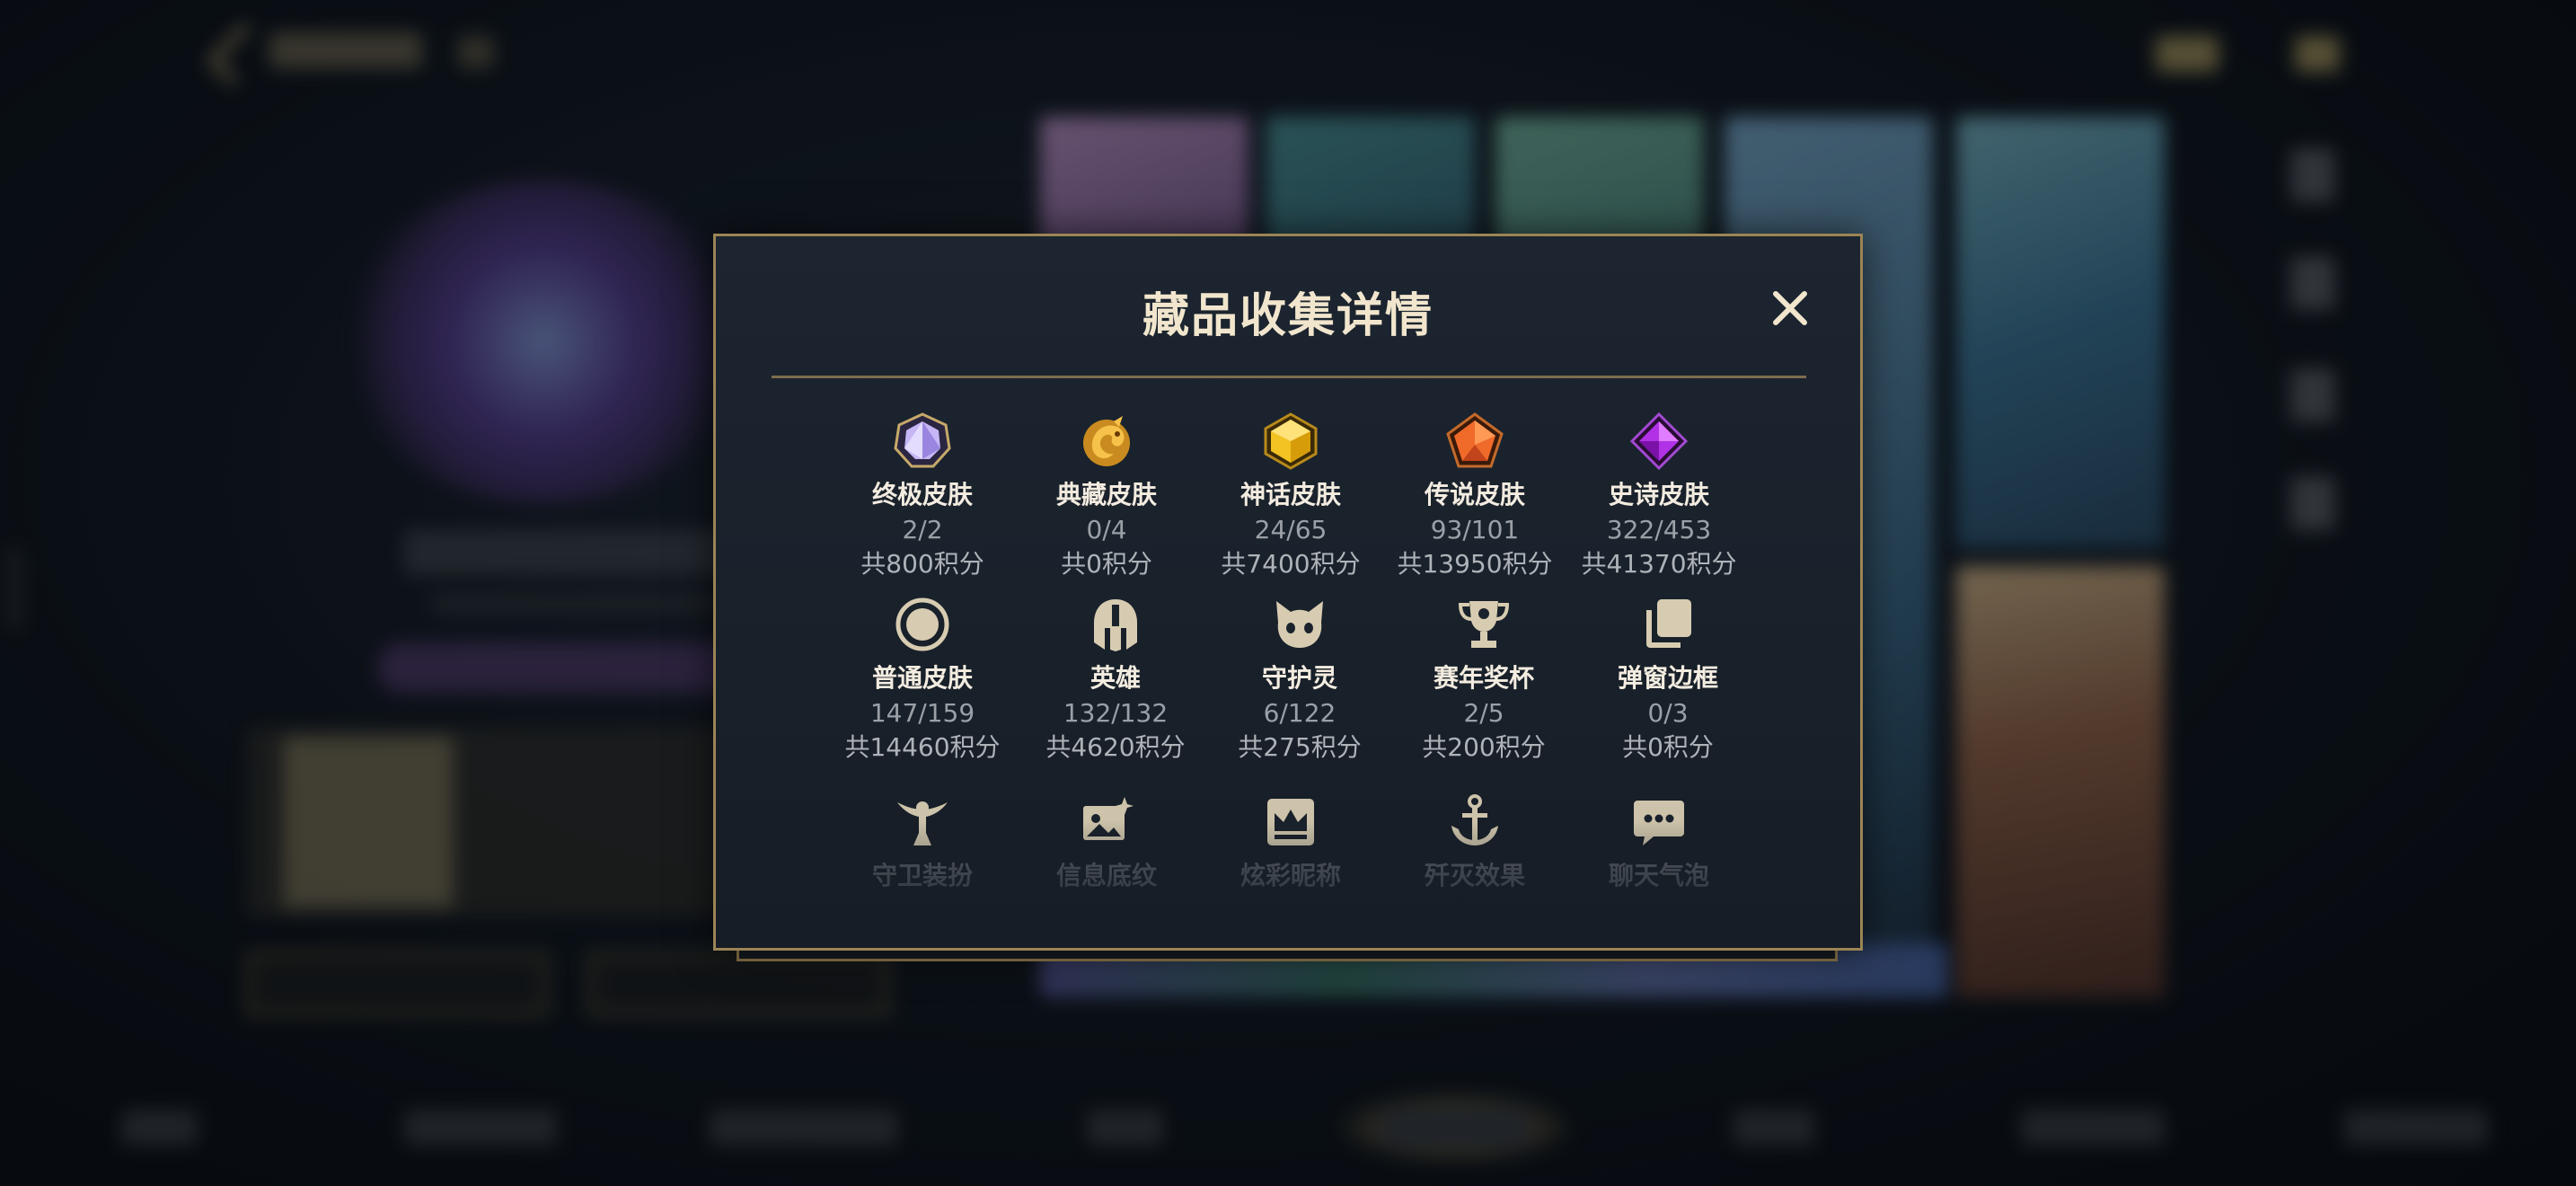  I want to click on modal-bottom-frame, so click(1287, 956).